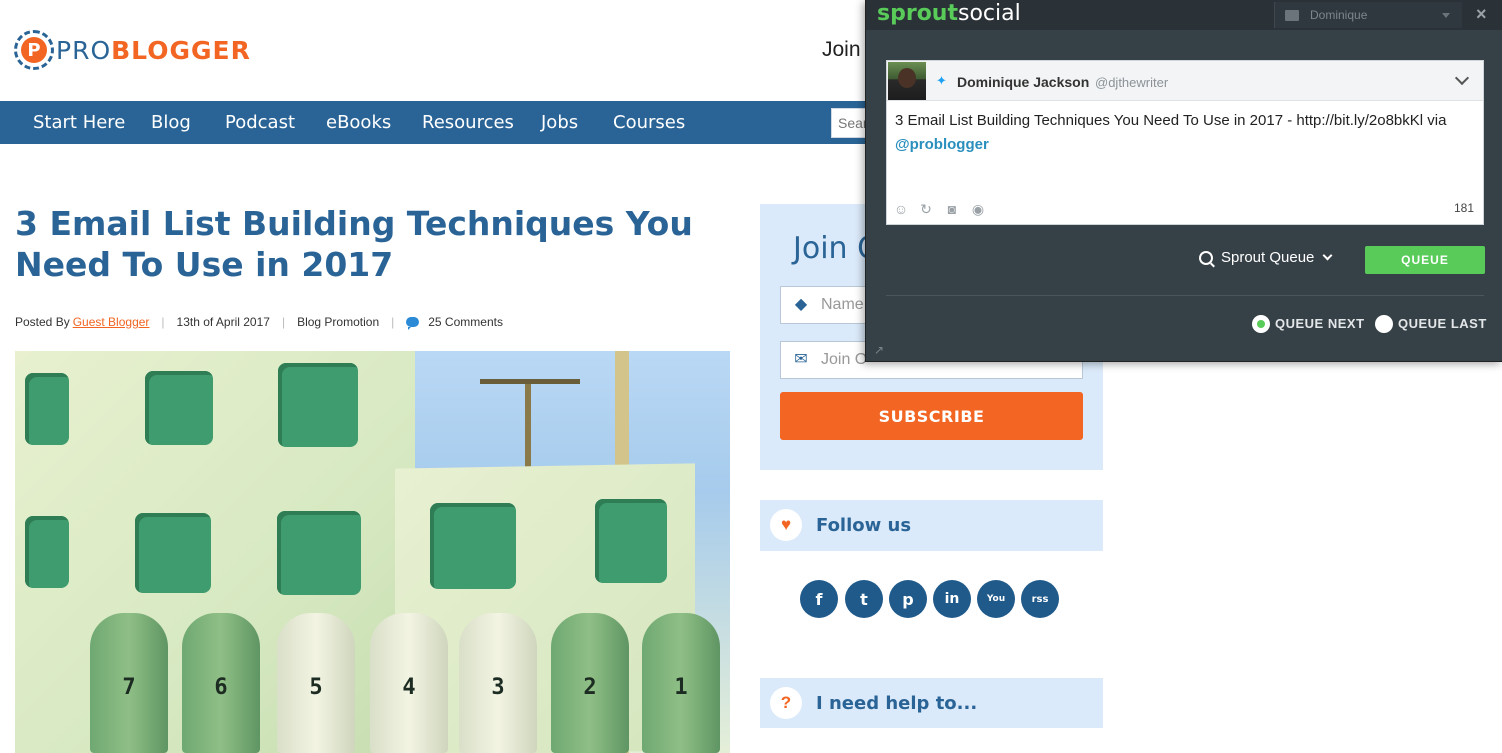  Describe the element at coordinates (931, 525) in the screenshot. I see `follow-us-header: ♥ Follow us` at that location.